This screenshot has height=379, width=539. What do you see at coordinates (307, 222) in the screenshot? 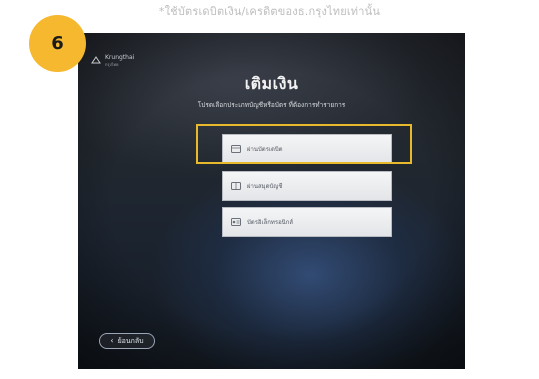
I see `electronic-card-option-button: บัตรอิเล็กทรอนิกส์` at bounding box center [307, 222].